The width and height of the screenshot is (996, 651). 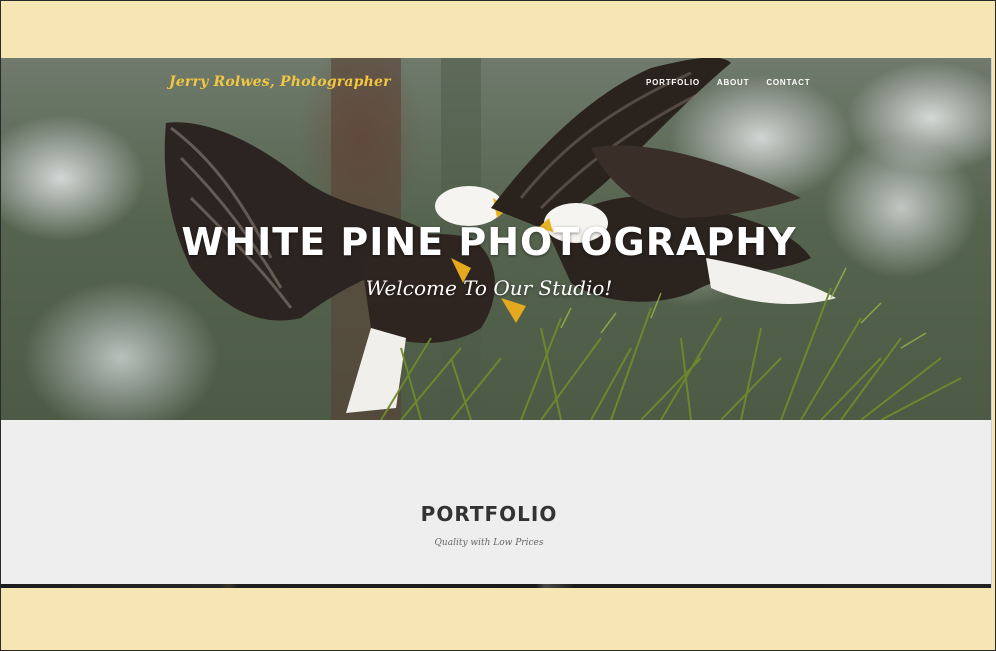 What do you see at coordinates (489, 242) in the screenshot?
I see `hero-title: WHITE PINE PHOTOGRAPHY` at bounding box center [489, 242].